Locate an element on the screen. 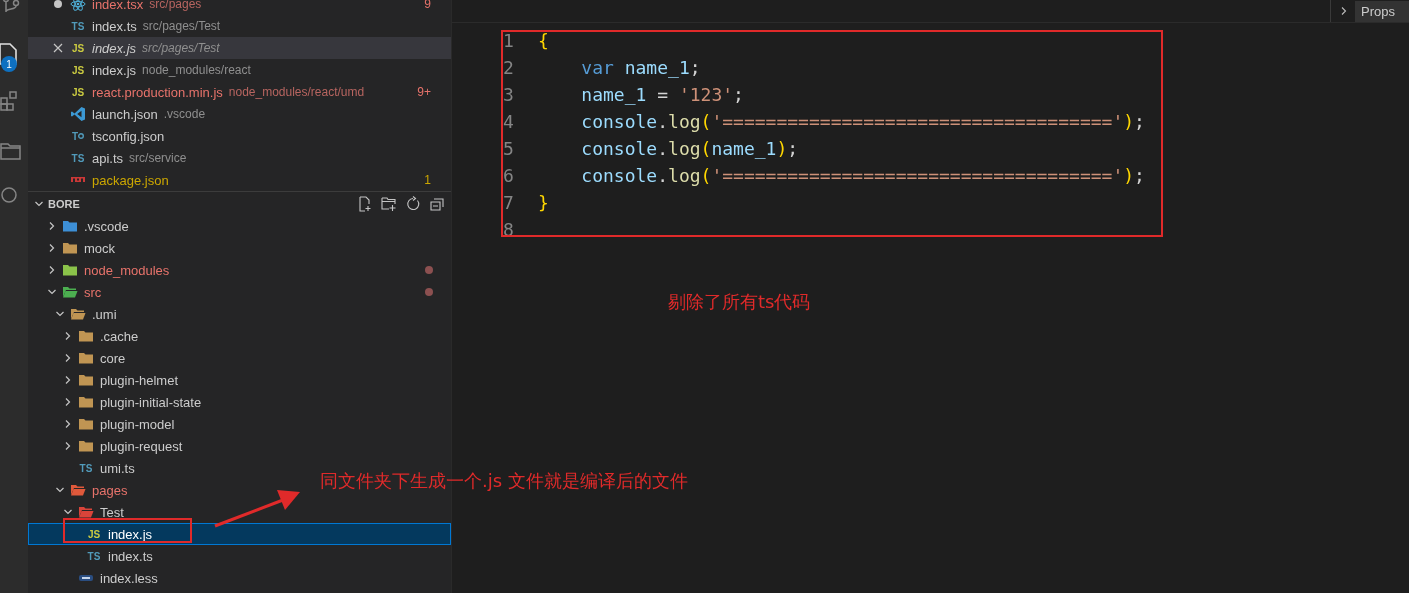 Image resolution: width=1409 pixels, height=593 pixels. annotation-note: 剔除了所有ts代码 is located at coordinates (739, 302).